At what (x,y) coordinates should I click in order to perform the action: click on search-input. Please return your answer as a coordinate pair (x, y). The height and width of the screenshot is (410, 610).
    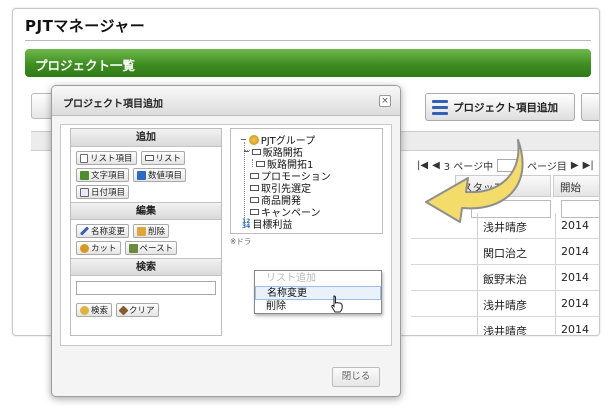
    Looking at the image, I should click on (146, 288).